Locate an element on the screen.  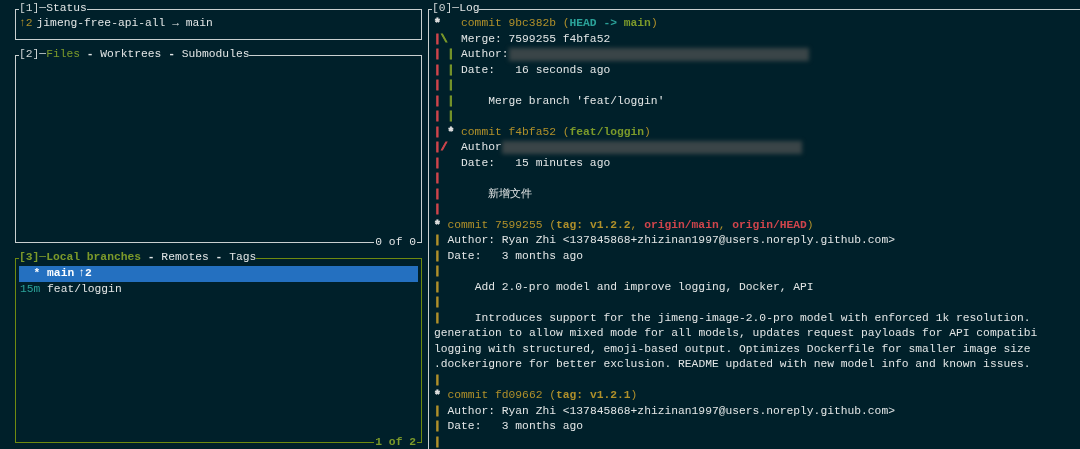
repo-branch: jimeng-free-api-all → main is located at coordinates (124, 23).